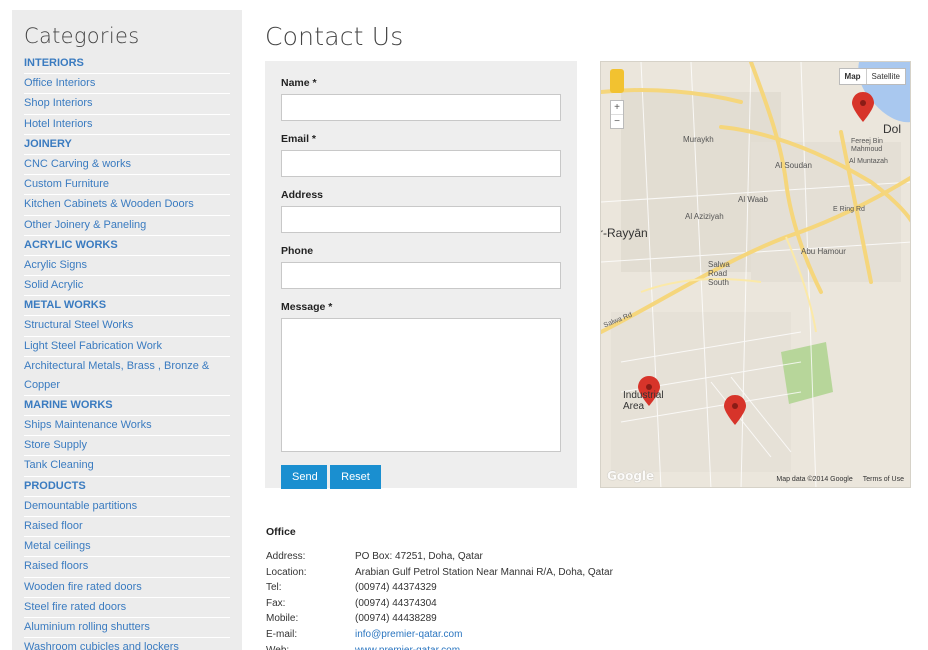 The image size is (928, 650). I want to click on office-row: Fax: (00974) 44374304, so click(476, 604).